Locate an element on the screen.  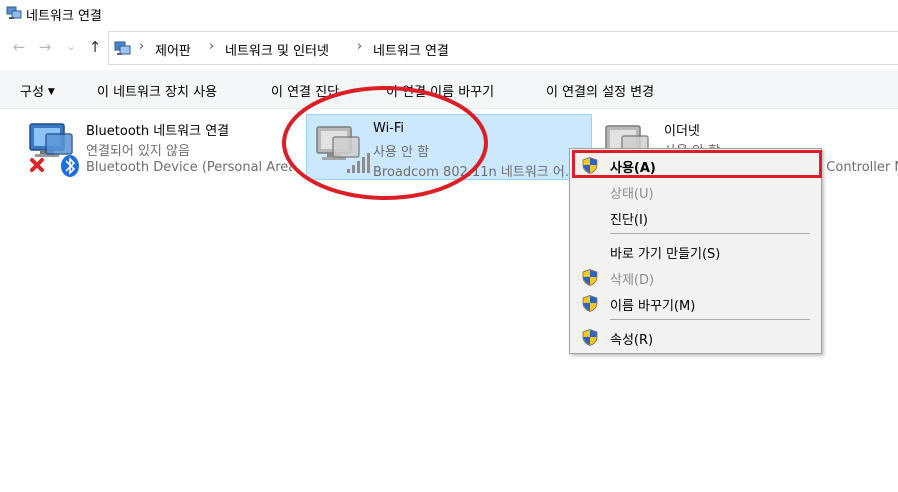
address-bar: › 제어판 › 네트워크 및 인터넷 › 네트워크 연결 is located at coordinates (503, 48).